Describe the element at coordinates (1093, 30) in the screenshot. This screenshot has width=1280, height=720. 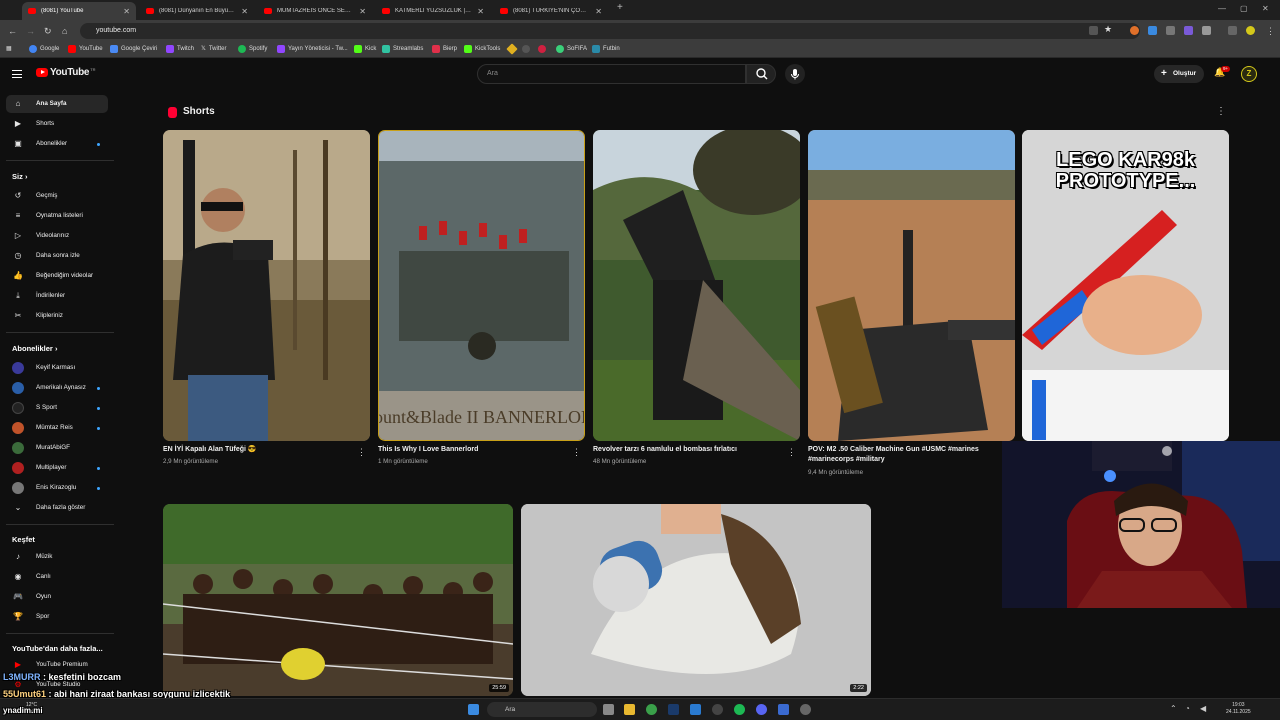
I see `cast-icon` at that location.